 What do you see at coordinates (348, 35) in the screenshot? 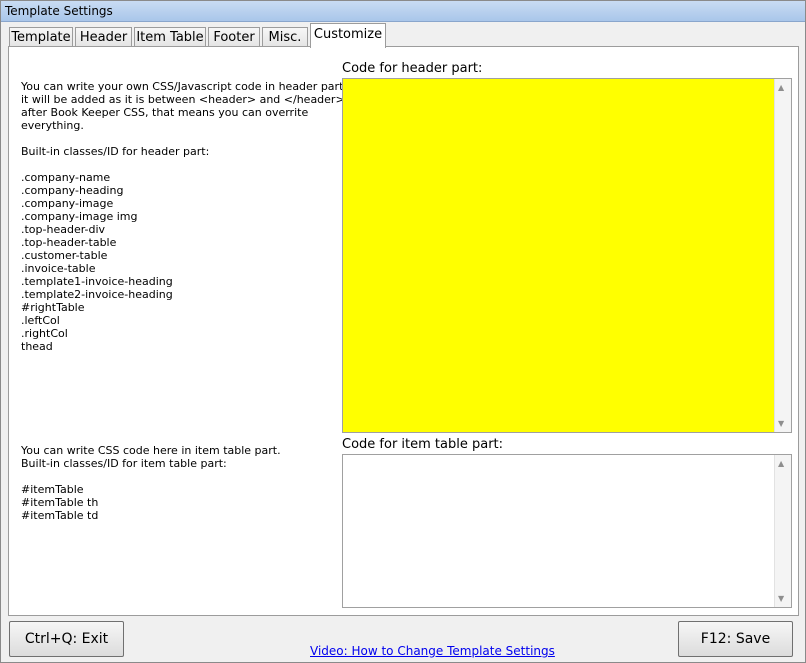
I see `tab-customize: Customize` at bounding box center [348, 35].